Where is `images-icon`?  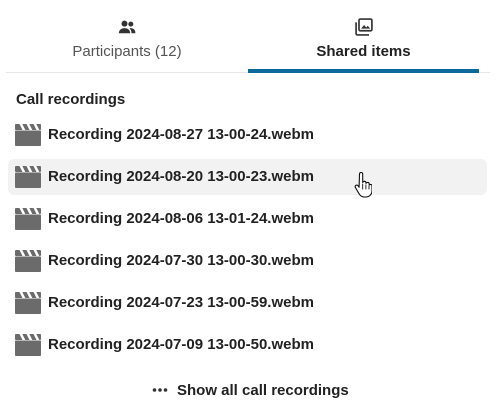 images-icon is located at coordinates (363, 27).